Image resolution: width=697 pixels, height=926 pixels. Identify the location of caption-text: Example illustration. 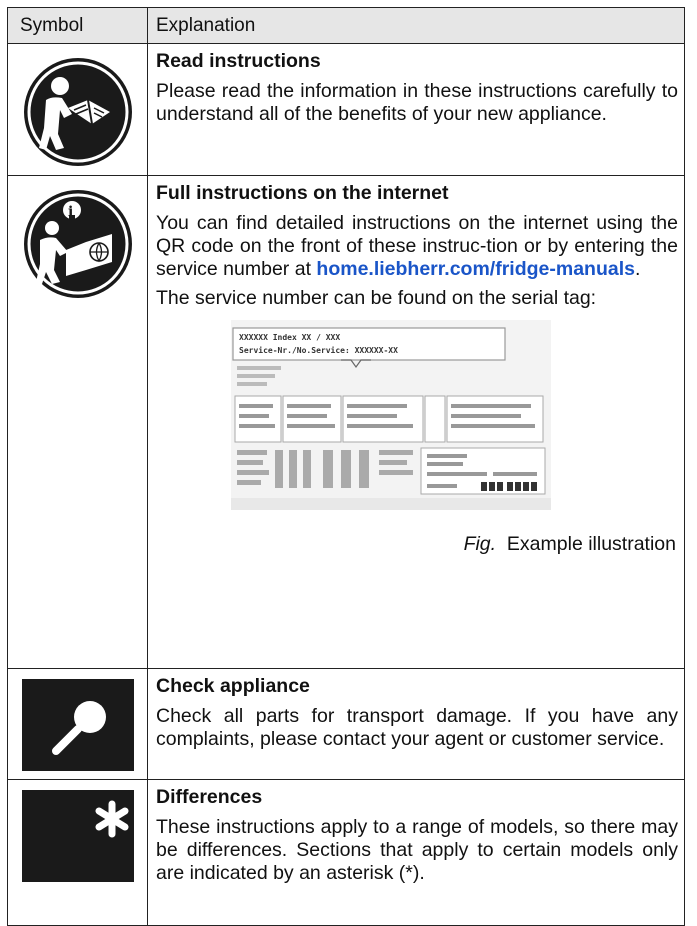
(591, 544).